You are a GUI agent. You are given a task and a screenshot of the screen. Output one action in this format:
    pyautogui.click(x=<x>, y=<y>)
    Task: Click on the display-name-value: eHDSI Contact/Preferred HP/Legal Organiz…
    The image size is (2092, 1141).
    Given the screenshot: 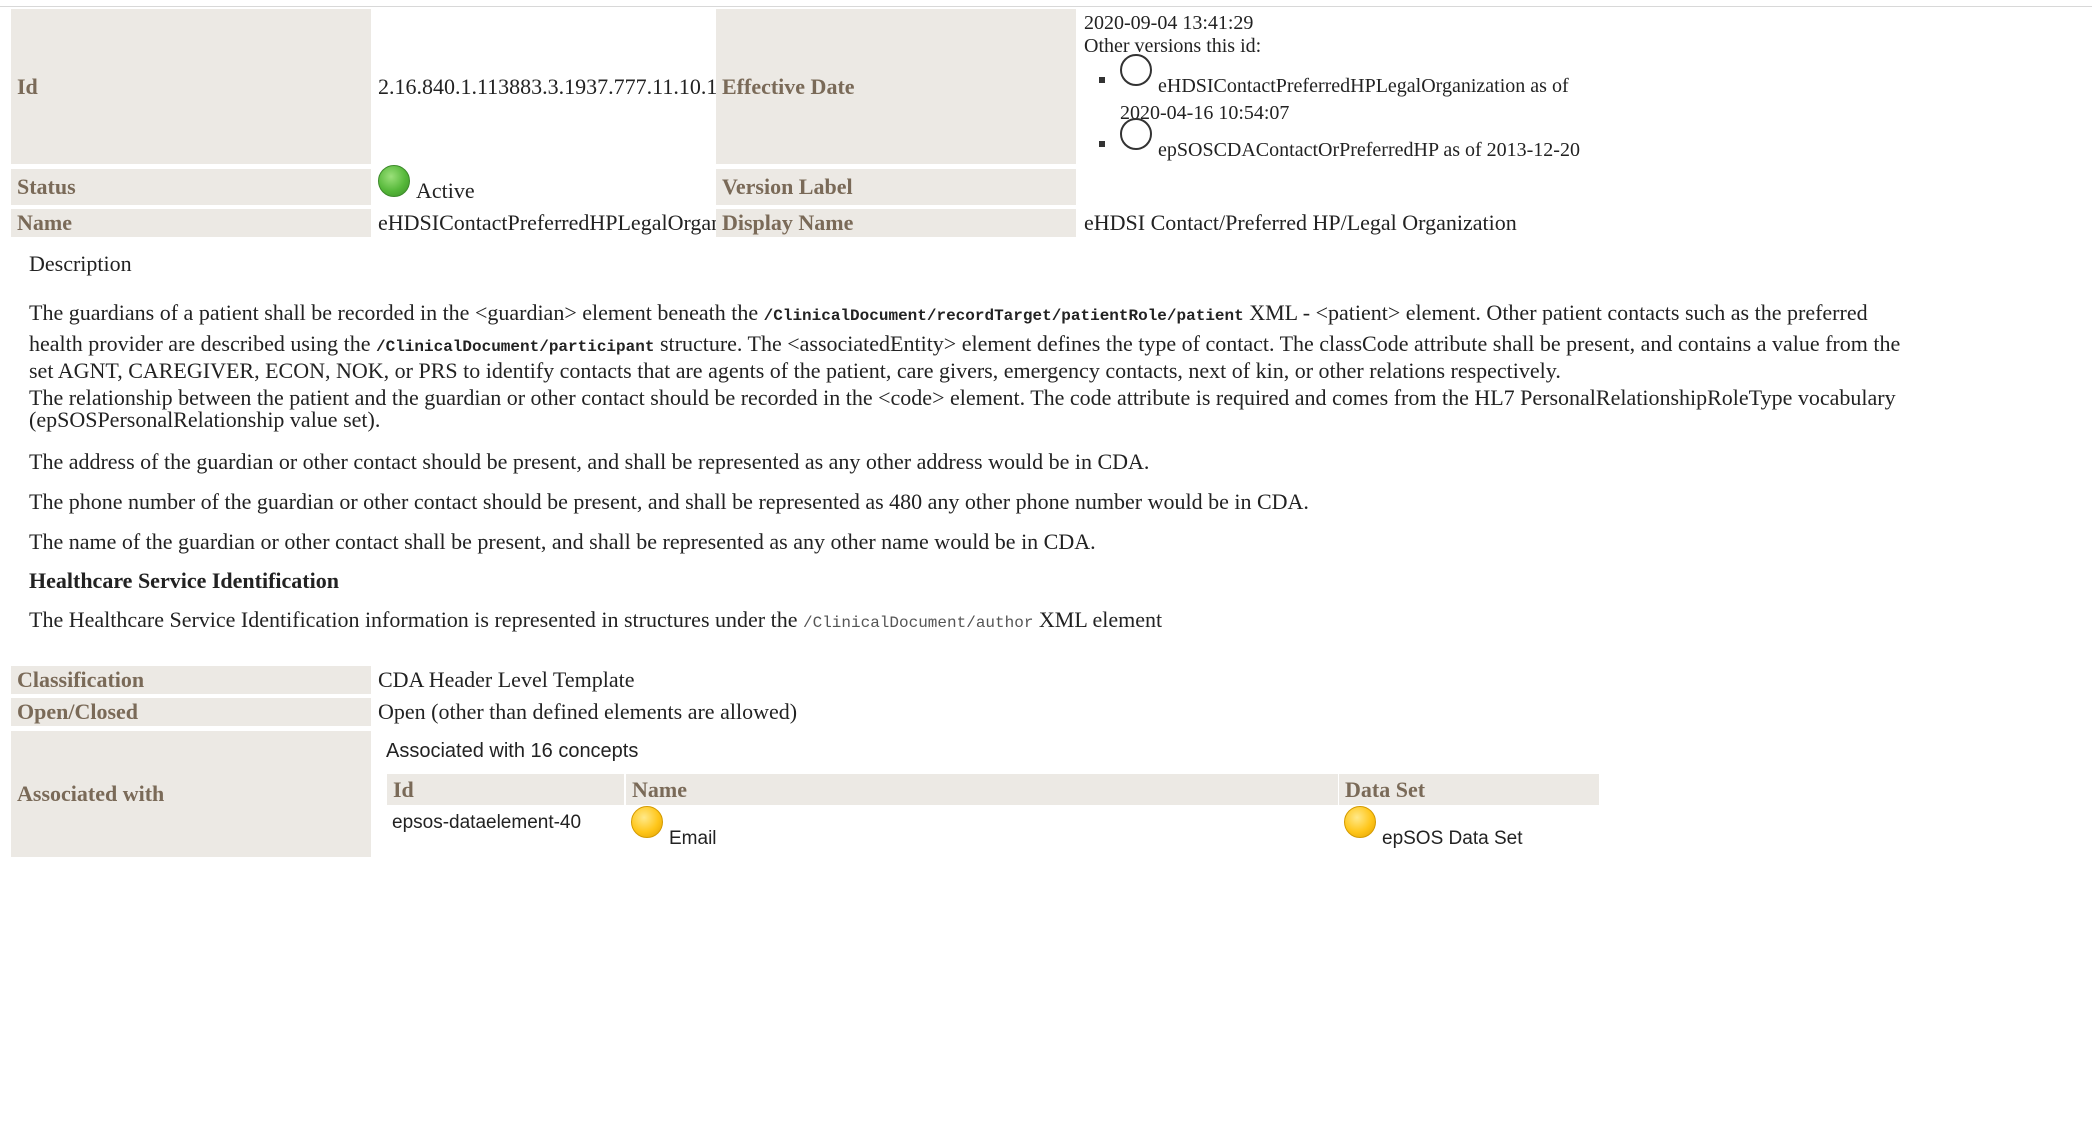 What is the action you would take?
    pyautogui.click(x=1300, y=222)
    